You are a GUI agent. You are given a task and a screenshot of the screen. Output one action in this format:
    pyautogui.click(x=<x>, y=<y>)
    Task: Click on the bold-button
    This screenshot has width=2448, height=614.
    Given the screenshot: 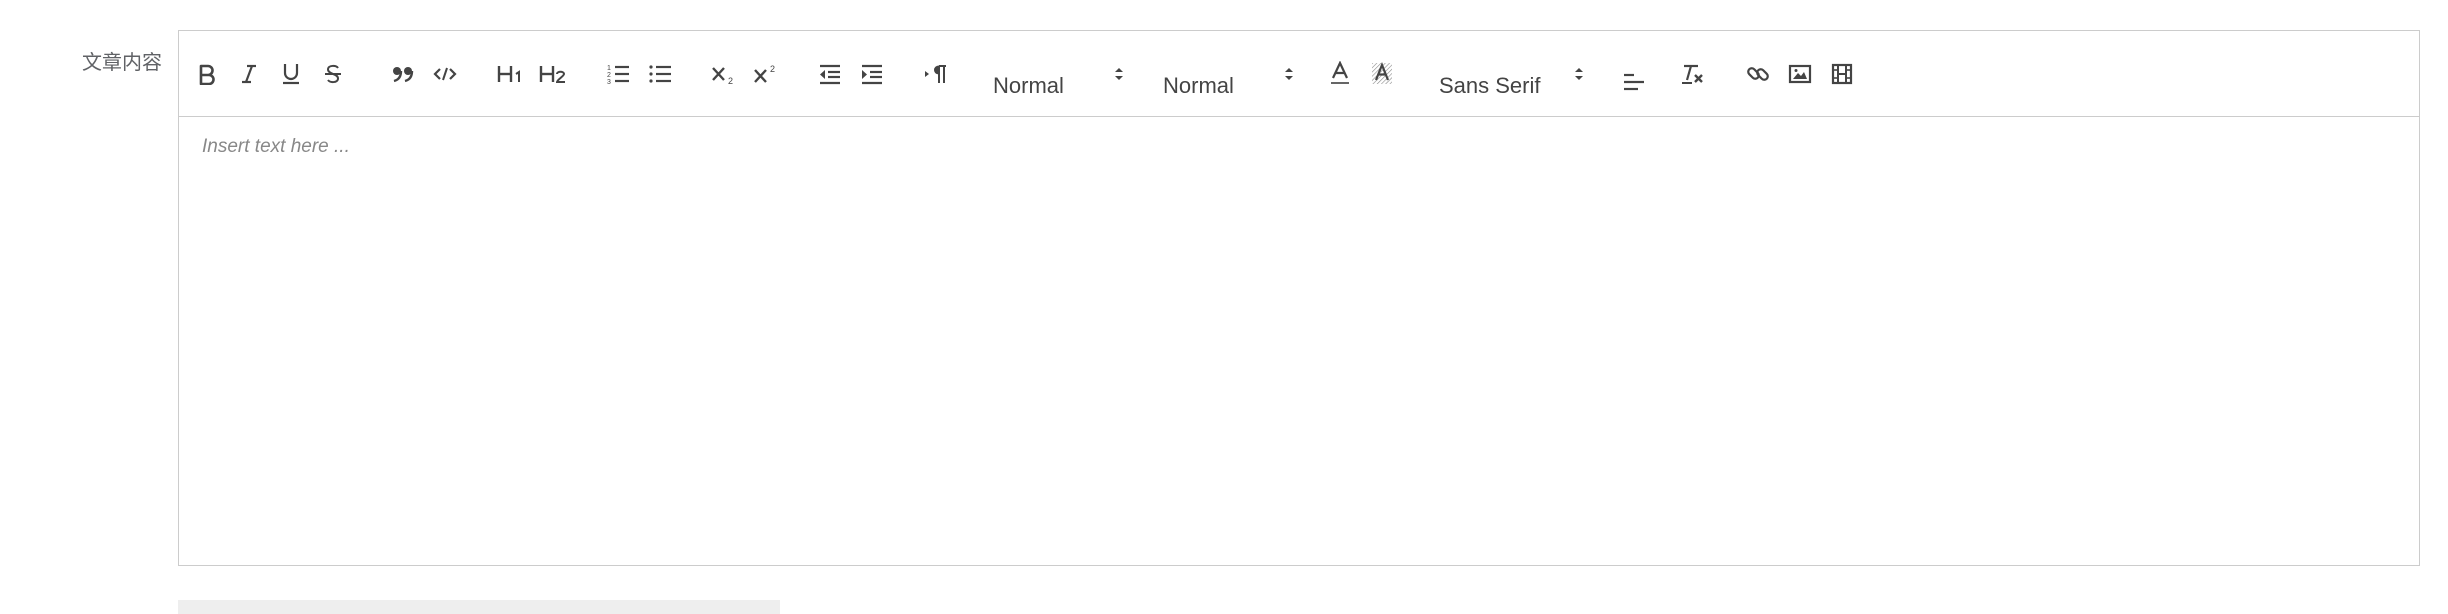 What is the action you would take?
    pyautogui.click(x=207, y=74)
    